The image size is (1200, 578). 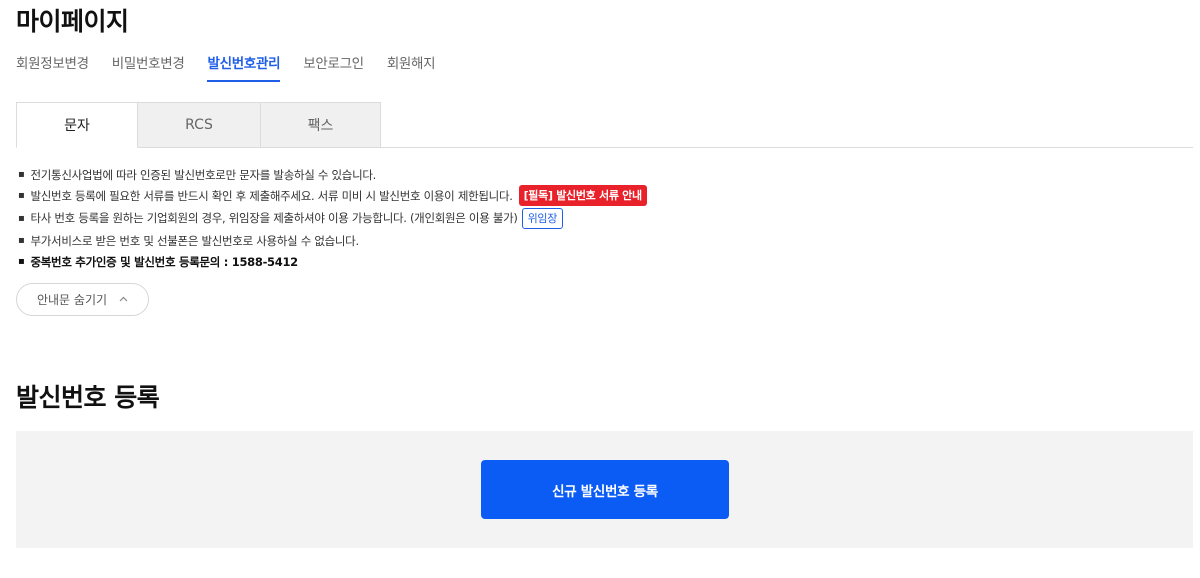 What do you see at coordinates (604, 125) in the screenshot?
I see `channel-tabs: RCS 팩스 문자` at bounding box center [604, 125].